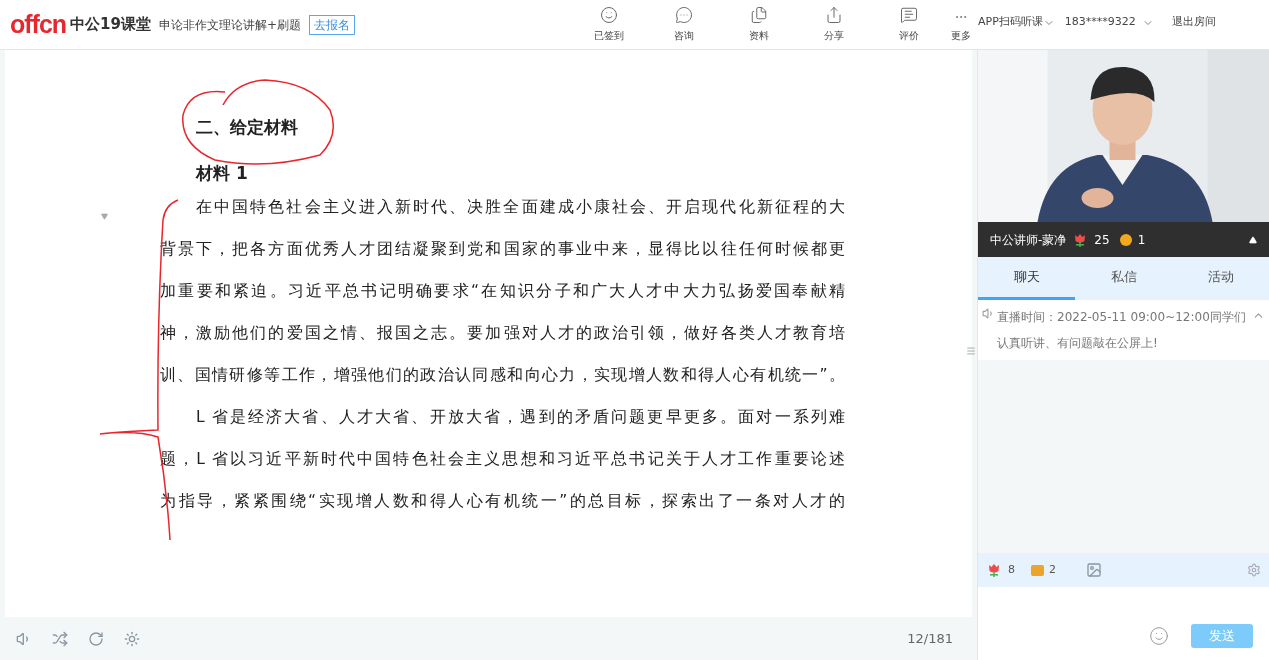 The width and height of the screenshot is (1269, 660). What do you see at coordinates (60, 638) in the screenshot?
I see `shuffle-icon` at bounding box center [60, 638].